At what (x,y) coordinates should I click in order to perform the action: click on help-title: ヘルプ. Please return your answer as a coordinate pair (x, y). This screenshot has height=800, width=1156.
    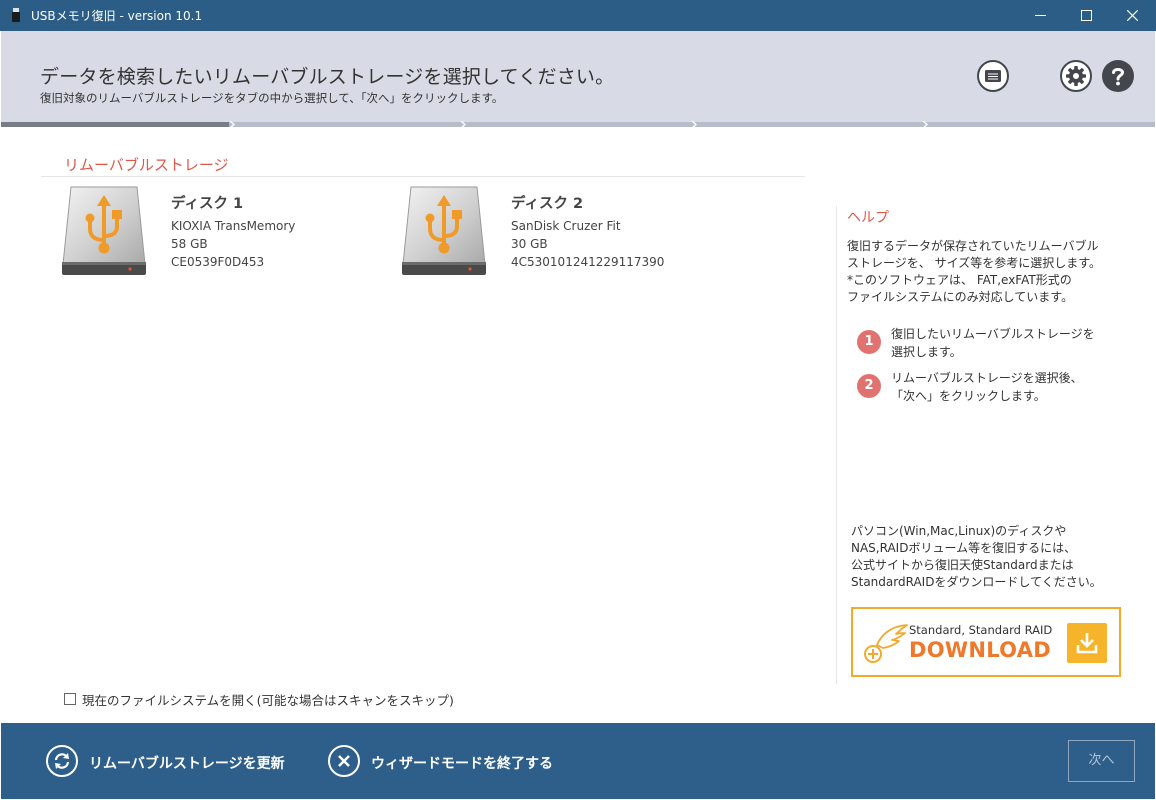
    Looking at the image, I should click on (868, 218).